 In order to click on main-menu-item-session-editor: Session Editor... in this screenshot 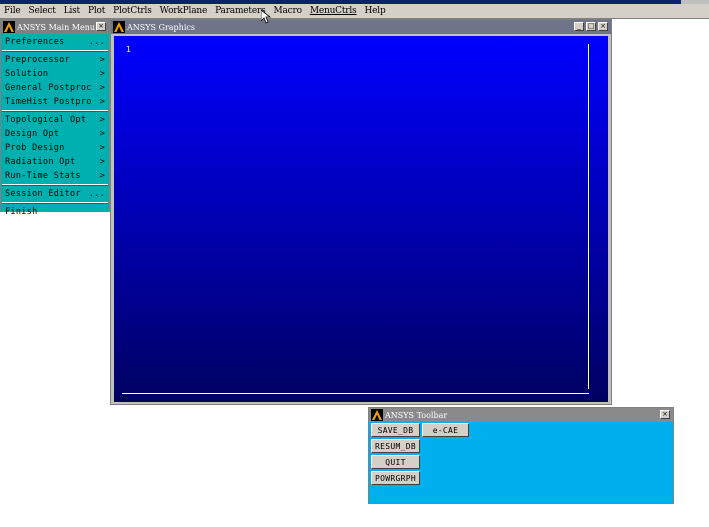, I will do `click(55, 194)`.